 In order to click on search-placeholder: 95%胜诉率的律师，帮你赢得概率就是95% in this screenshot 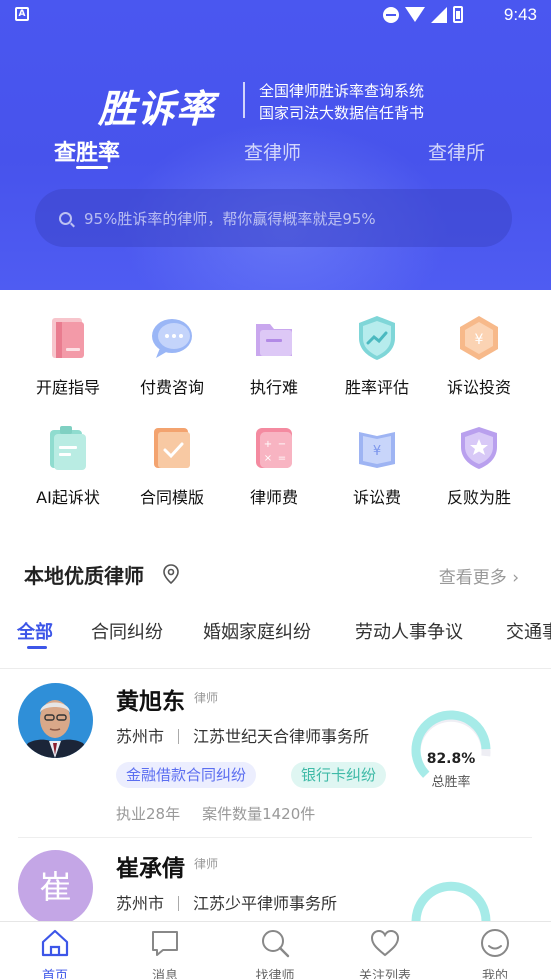, I will do `click(230, 218)`.